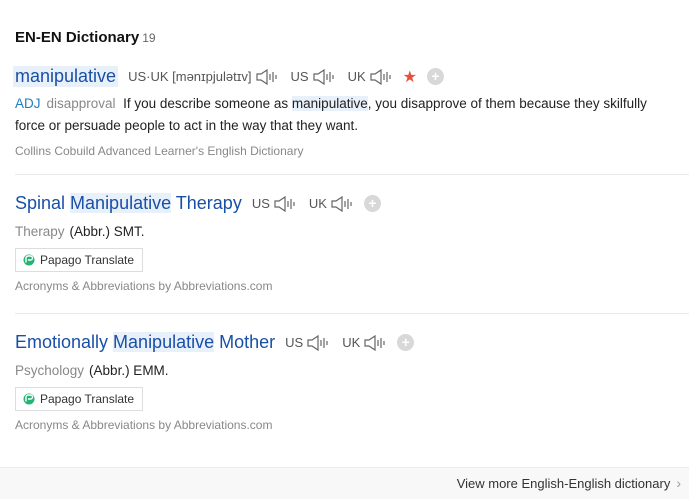 Image resolution: width=689 pixels, height=499 pixels. What do you see at coordinates (245, 342) in the screenshot?
I see `headword-part: Mother` at bounding box center [245, 342].